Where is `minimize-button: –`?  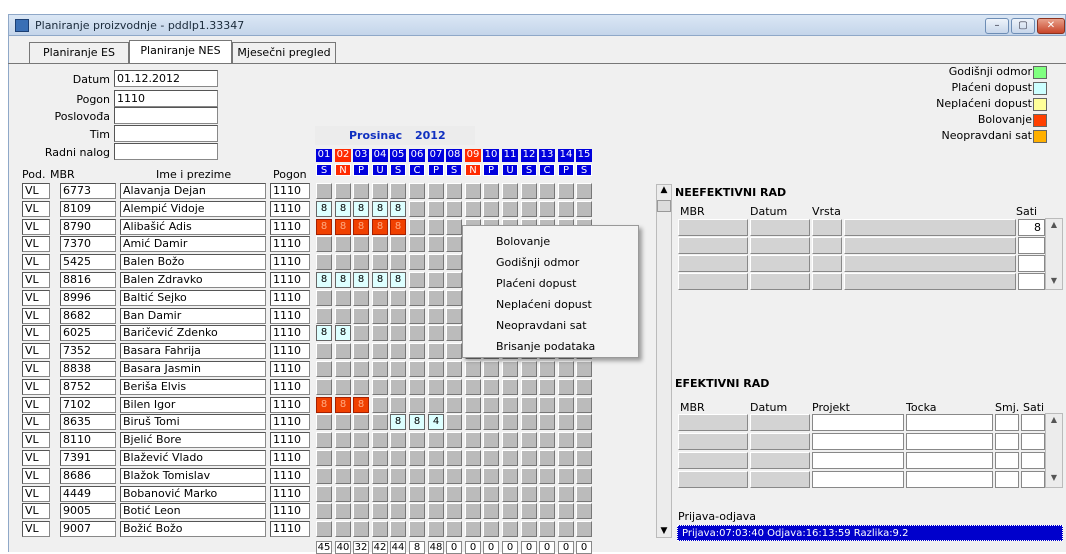 minimize-button: – is located at coordinates (997, 26).